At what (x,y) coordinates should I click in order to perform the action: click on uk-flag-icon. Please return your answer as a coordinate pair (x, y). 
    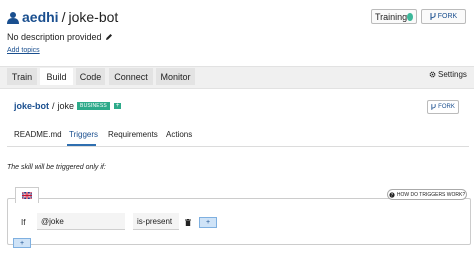
    Looking at the image, I should click on (27, 195).